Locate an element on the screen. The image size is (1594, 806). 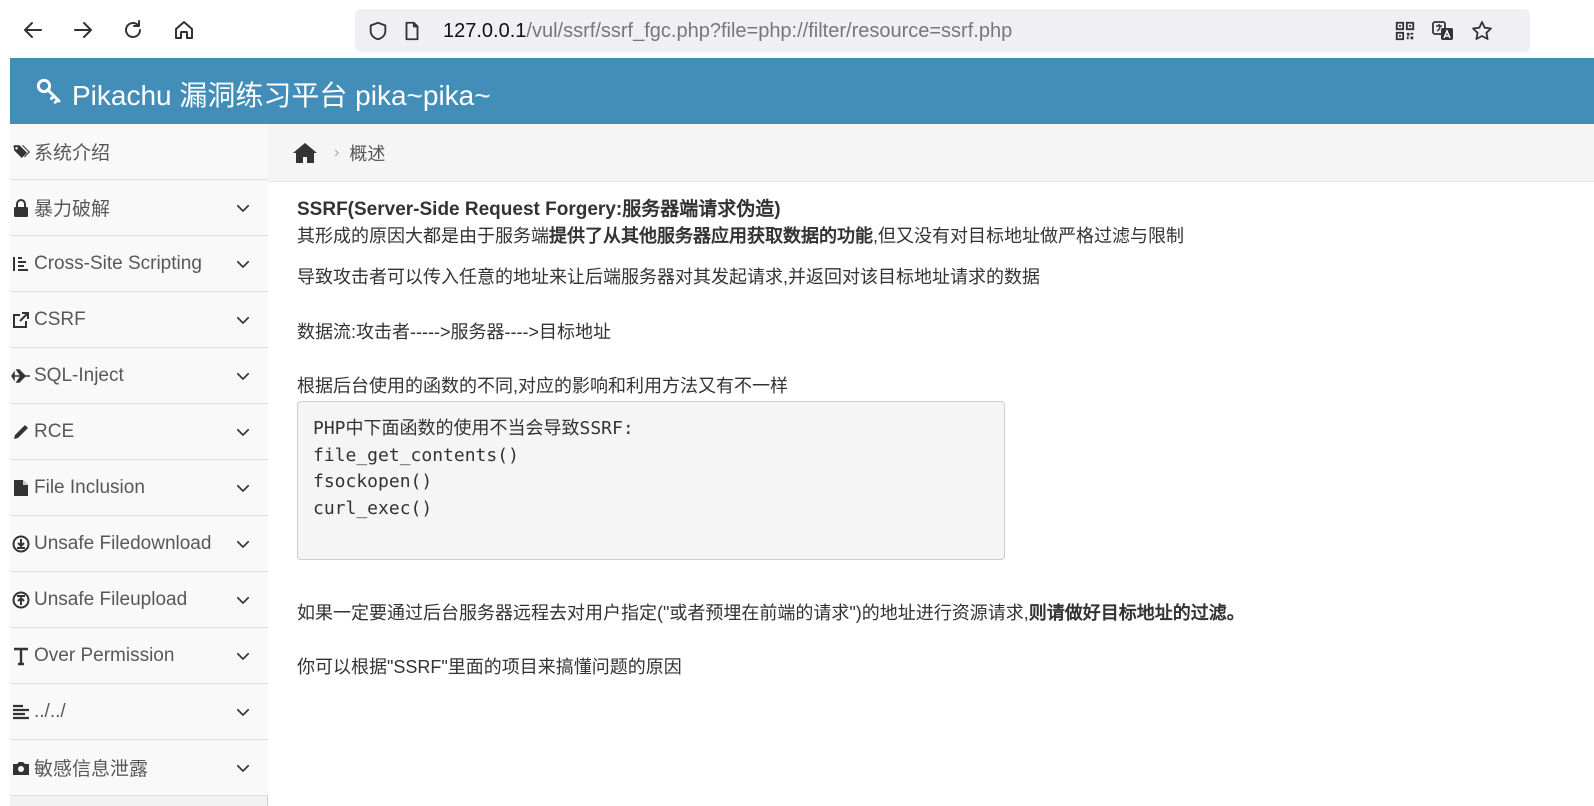
plane-icon is located at coordinates (21, 376).